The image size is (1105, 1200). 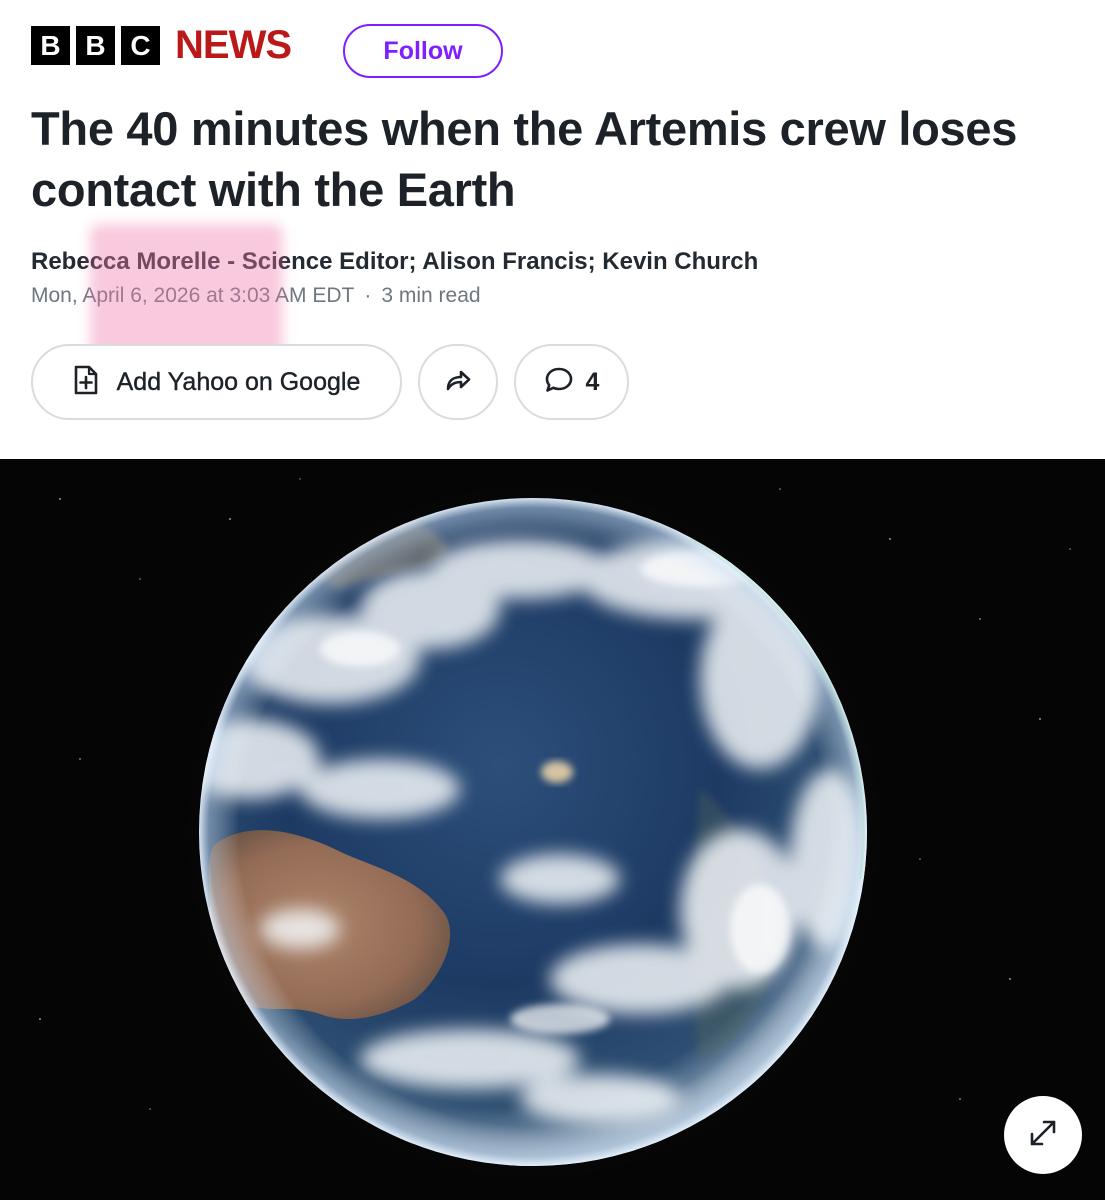 I want to click on logo-letter-b2: B, so click(x=95, y=45).